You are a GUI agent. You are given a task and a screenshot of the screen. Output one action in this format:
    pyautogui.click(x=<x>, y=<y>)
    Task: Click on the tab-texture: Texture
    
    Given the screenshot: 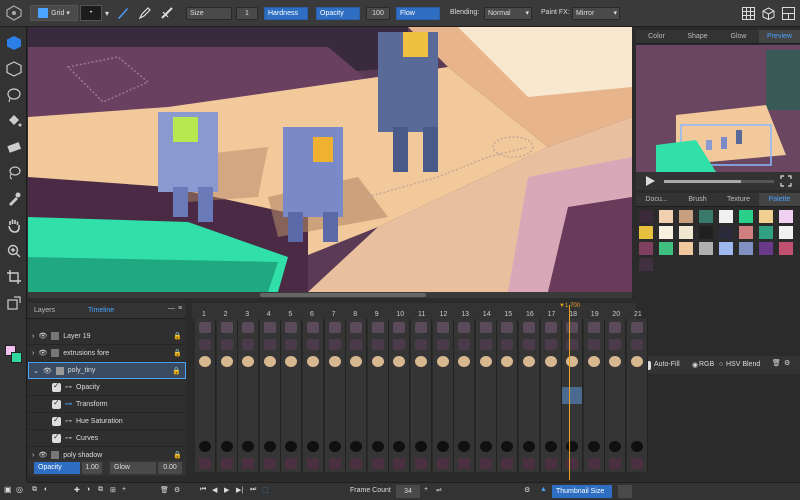 What is the action you would take?
    pyautogui.click(x=738, y=199)
    